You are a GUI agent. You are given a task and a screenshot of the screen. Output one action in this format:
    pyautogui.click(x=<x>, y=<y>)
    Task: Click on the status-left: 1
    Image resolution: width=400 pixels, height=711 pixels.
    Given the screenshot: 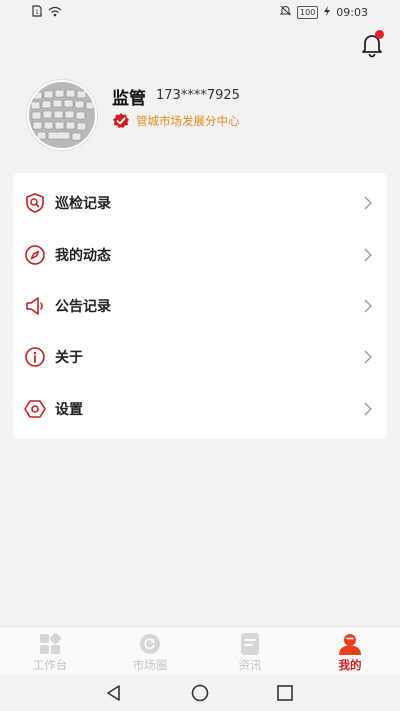 What is the action you would take?
    pyautogui.click(x=47, y=12)
    